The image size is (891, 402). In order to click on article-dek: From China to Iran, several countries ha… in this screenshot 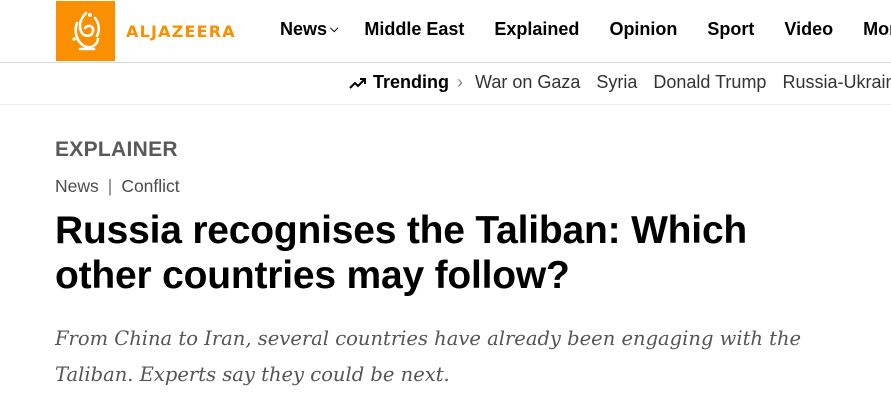, I will do `click(428, 356)`.